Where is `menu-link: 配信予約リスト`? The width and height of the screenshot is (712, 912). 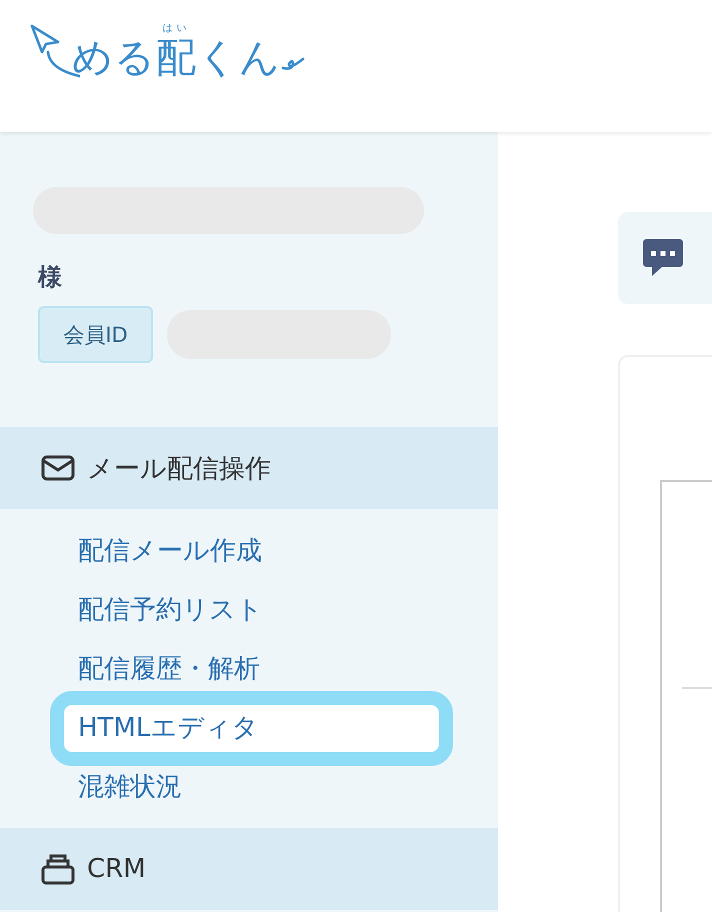 menu-link: 配信予約リスト is located at coordinates (251, 610).